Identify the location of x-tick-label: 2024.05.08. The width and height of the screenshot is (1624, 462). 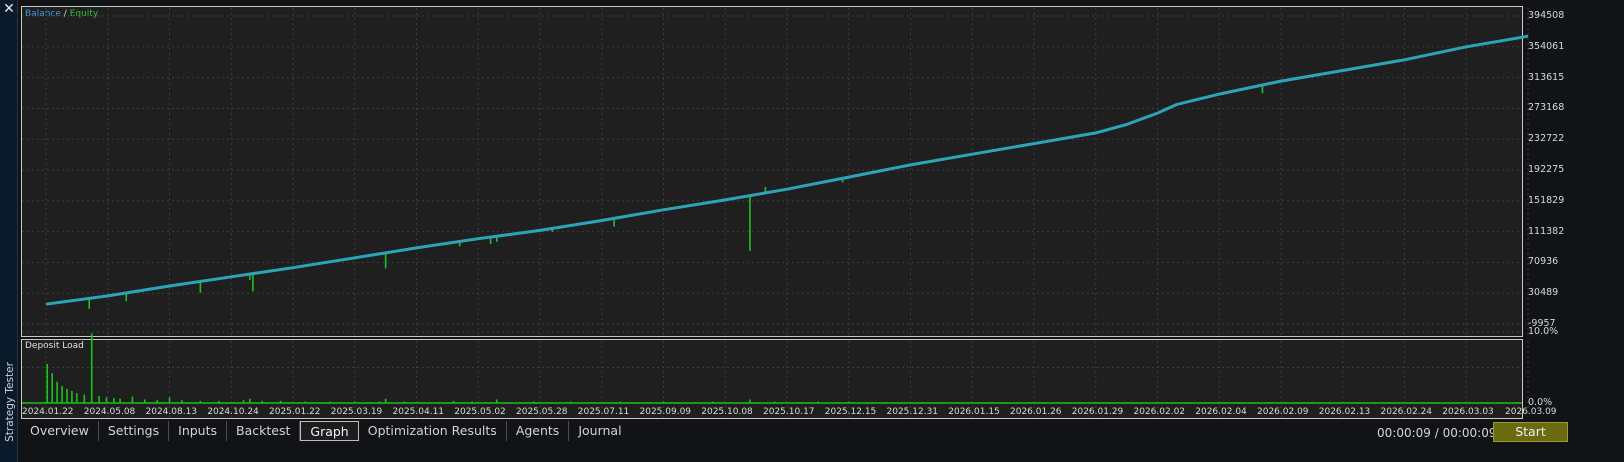
(109, 412).